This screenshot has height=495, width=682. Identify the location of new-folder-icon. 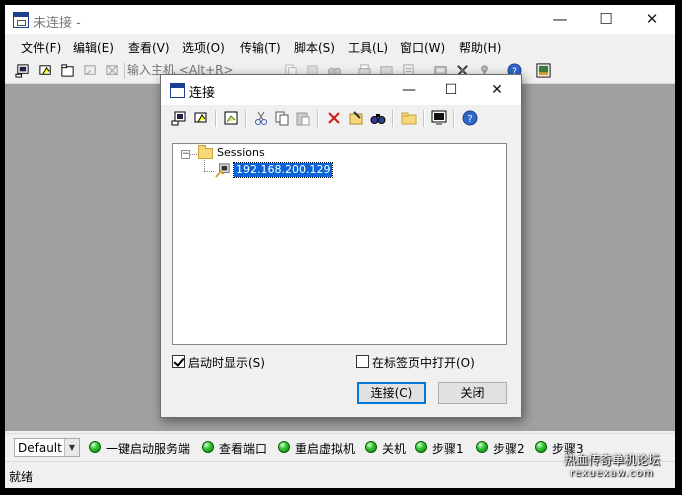
(409, 118).